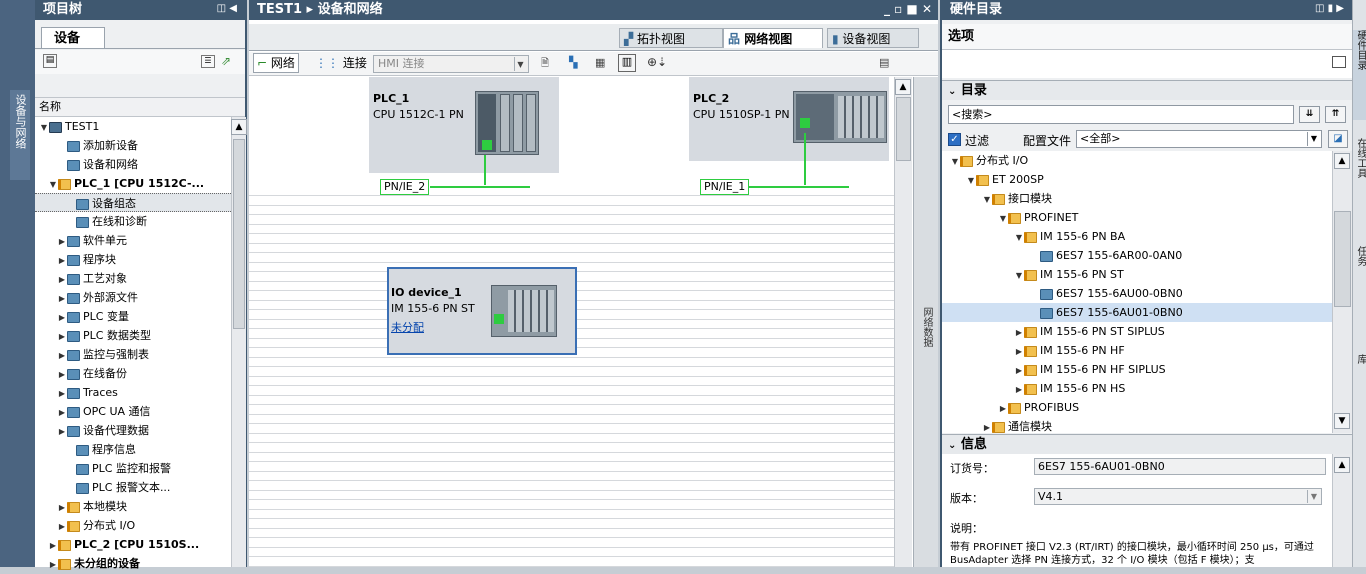 The width and height of the screenshot is (1366, 574). Describe the element at coordinates (1359, 291) in the screenshot. I see `right-strip-tab: 任务` at that location.